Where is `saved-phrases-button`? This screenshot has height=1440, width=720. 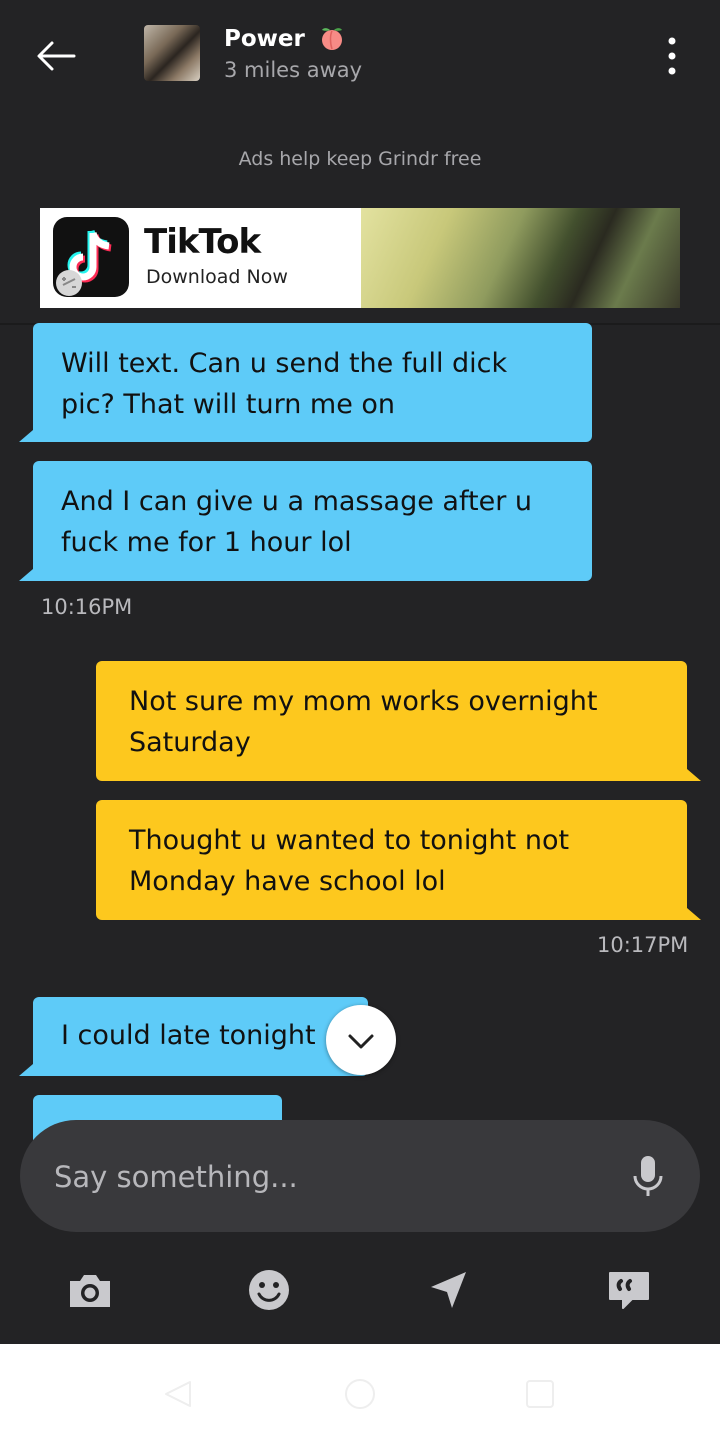
saved-phrases-button is located at coordinates (629, 1290).